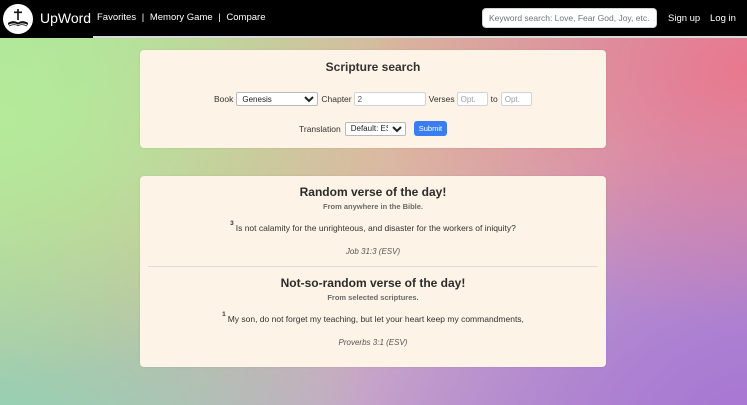 This screenshot has height=405, width=747. I want to click on random-verse-title: Random verse of the day!, so click(373, 192).